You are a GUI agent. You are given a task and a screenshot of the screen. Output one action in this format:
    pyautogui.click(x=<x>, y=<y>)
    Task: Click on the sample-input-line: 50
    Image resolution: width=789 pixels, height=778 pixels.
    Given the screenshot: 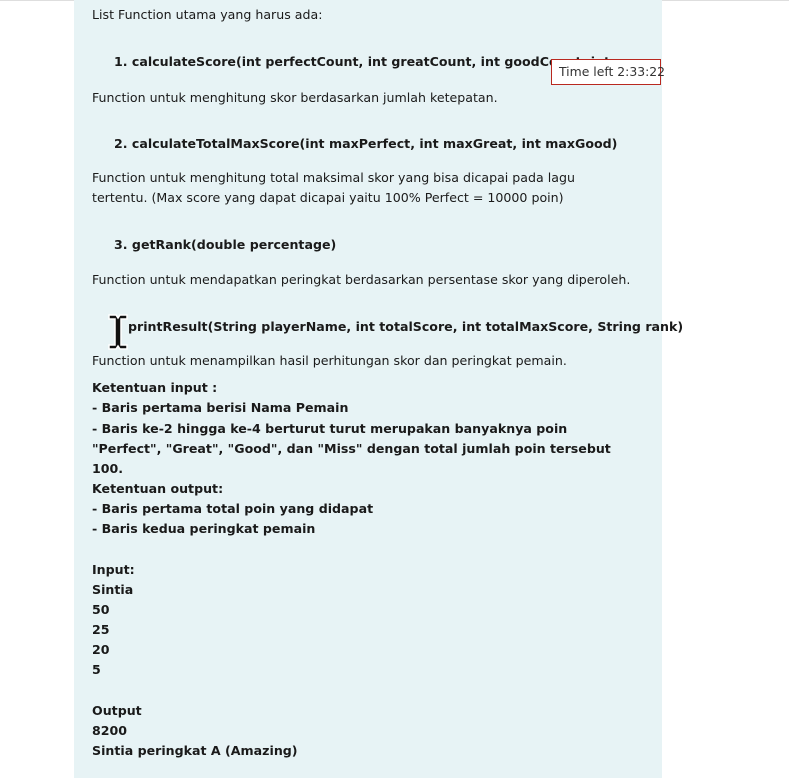 What is the action you would take?
    pyautogui.click(x=101, y=609)
    